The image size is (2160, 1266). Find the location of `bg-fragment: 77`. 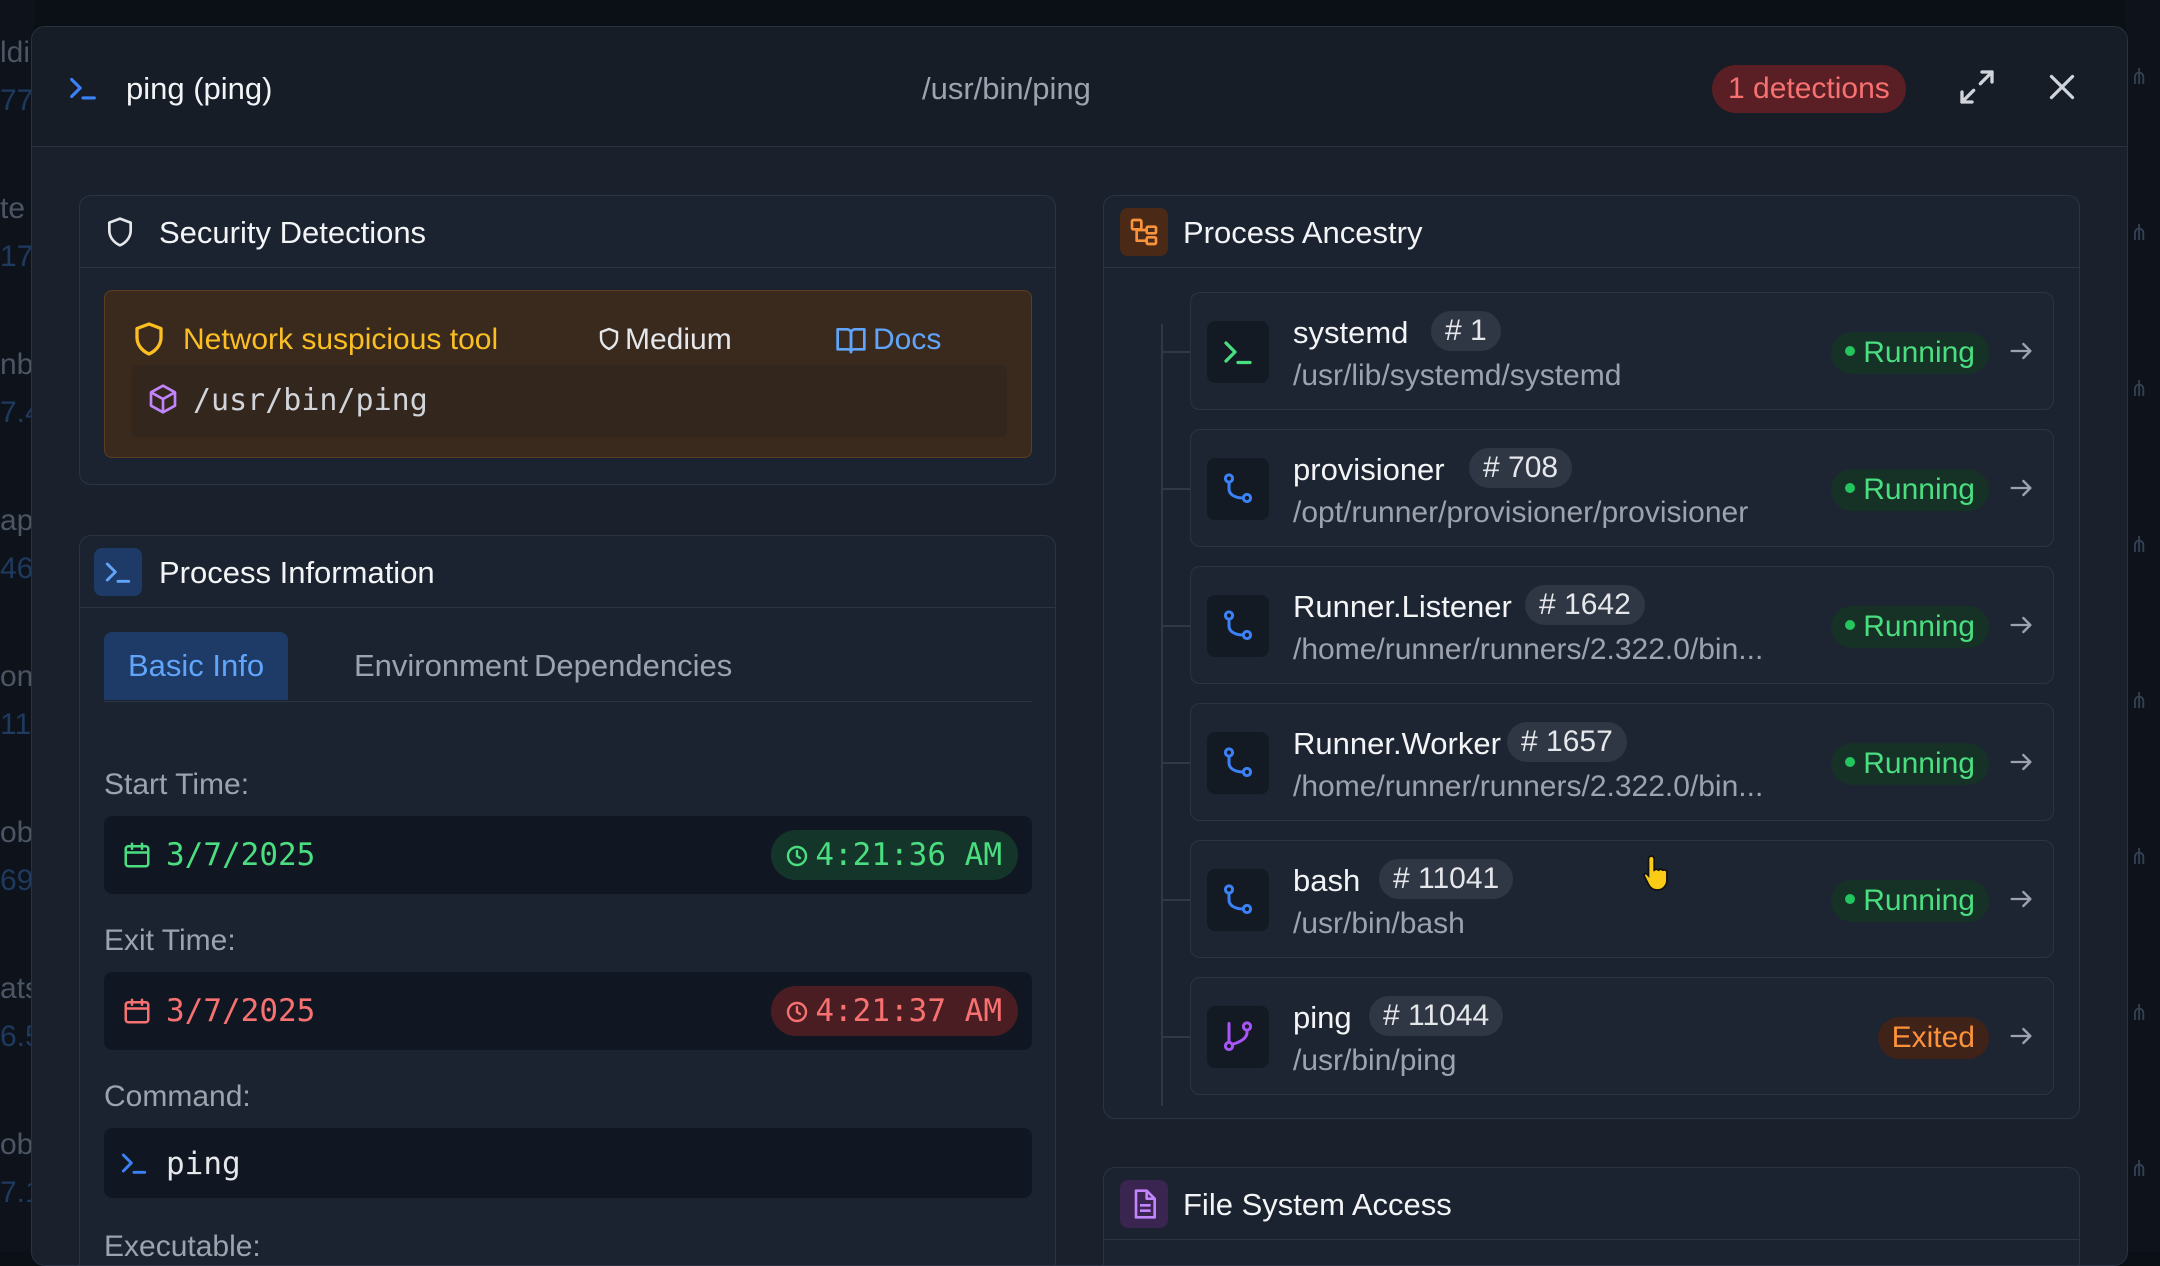

bg-fragment: 77 is located at coordinates (17, 100).